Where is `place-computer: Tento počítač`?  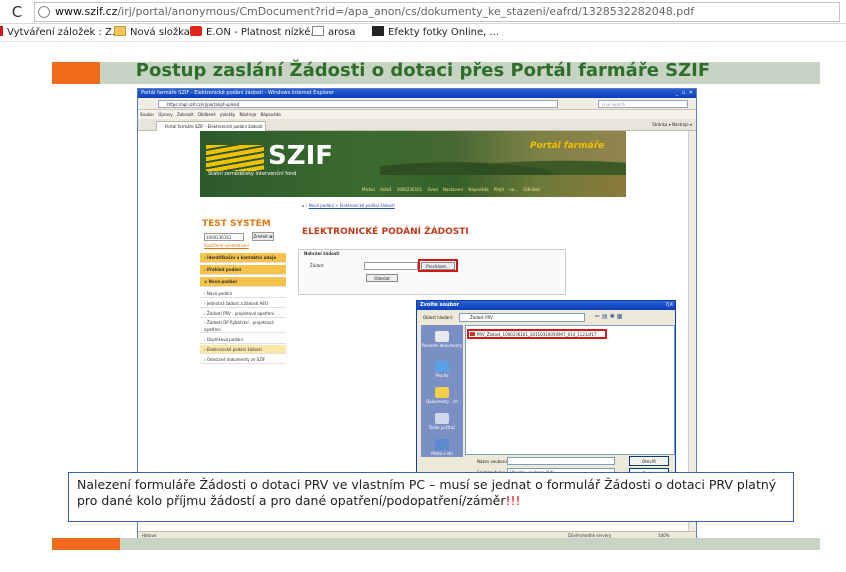 place-computer: Tento počítač is located at coordinates (442, 421).